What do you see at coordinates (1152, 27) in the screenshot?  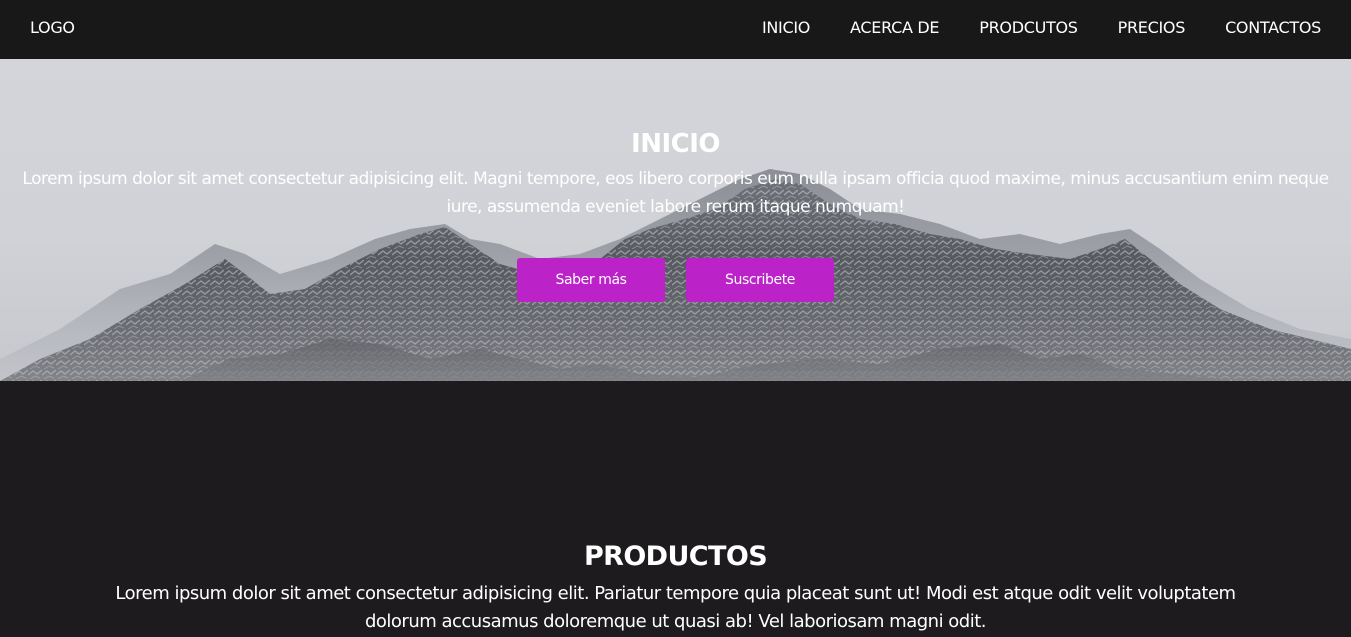 I see `nav-link-precios: PRECIOS` at bounding box center [1152, 27].